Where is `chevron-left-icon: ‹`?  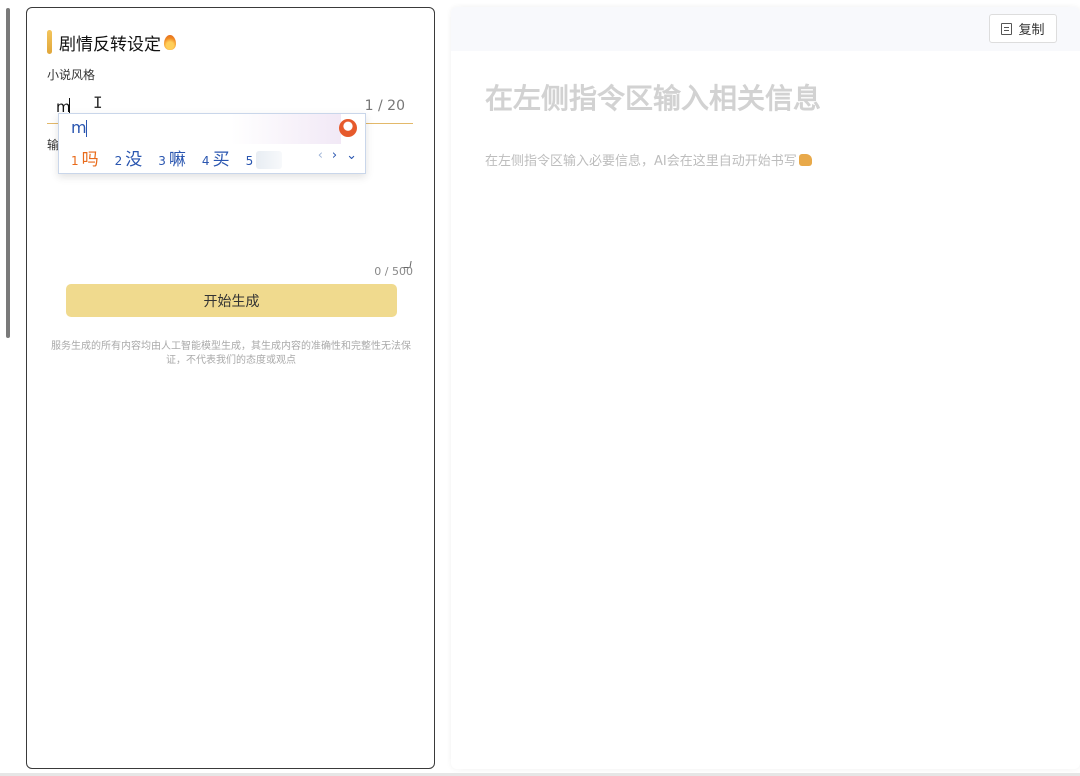 chevron-left-icon: ‹ is located at coordinates (320, 155).